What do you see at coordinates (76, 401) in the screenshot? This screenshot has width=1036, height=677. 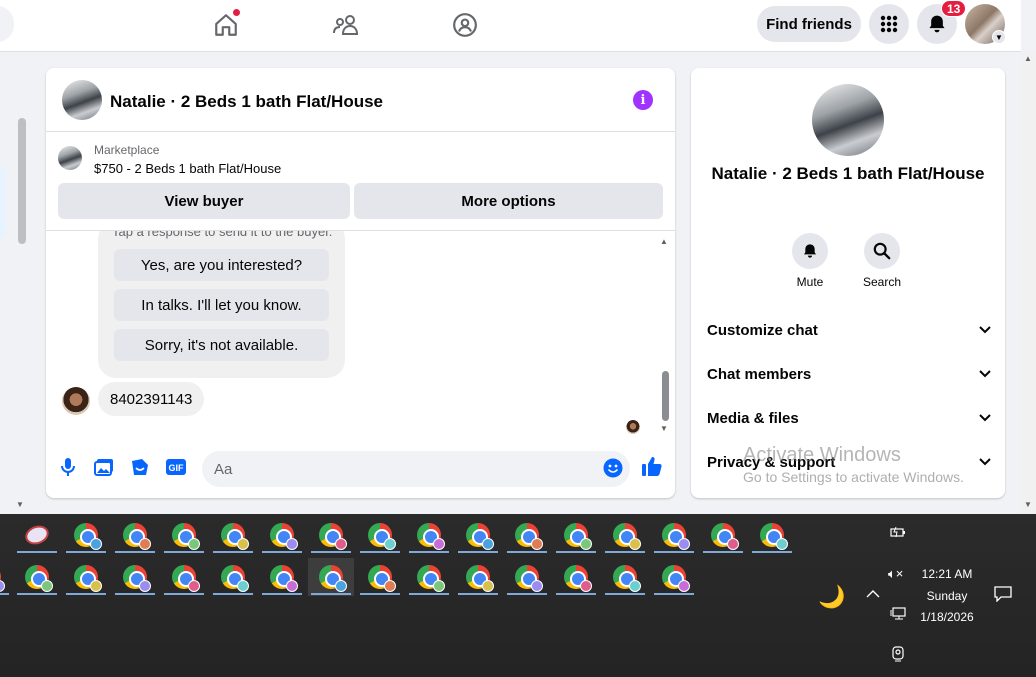 I see `buyer-avatar` at bounding box center [76, 401].